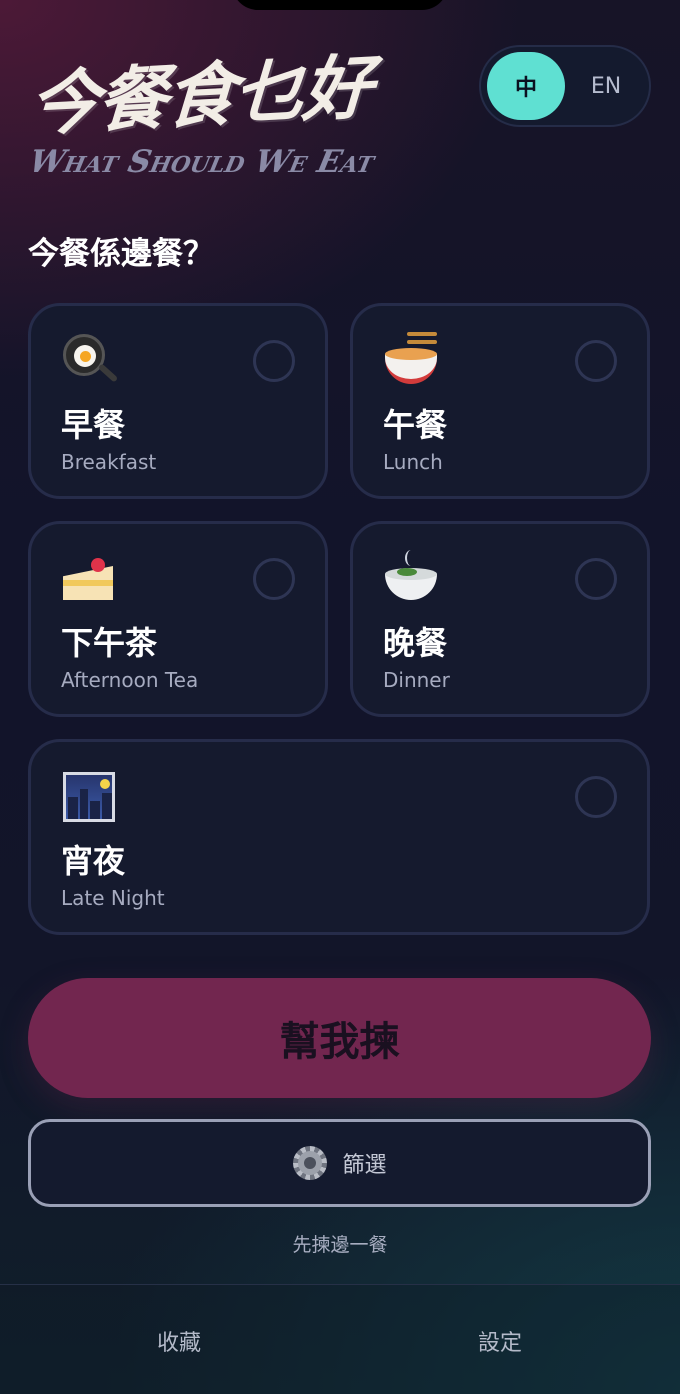 Image resolution: width=680 pixels, height=1394 pixels. I want to click on night-city-icon, so click(89, 796).